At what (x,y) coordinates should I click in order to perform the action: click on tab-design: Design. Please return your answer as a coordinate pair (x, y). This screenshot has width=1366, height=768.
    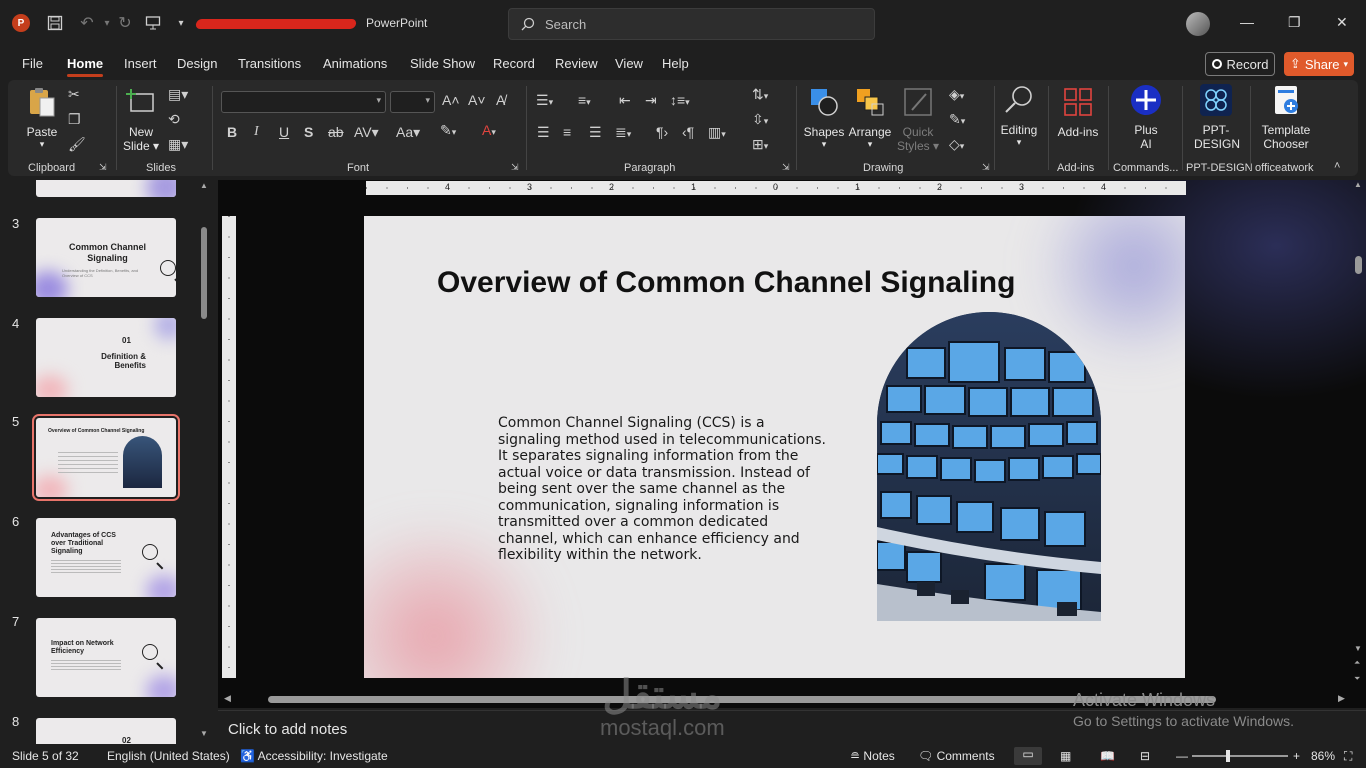
    Looking at the image, I should click on (197, 63).